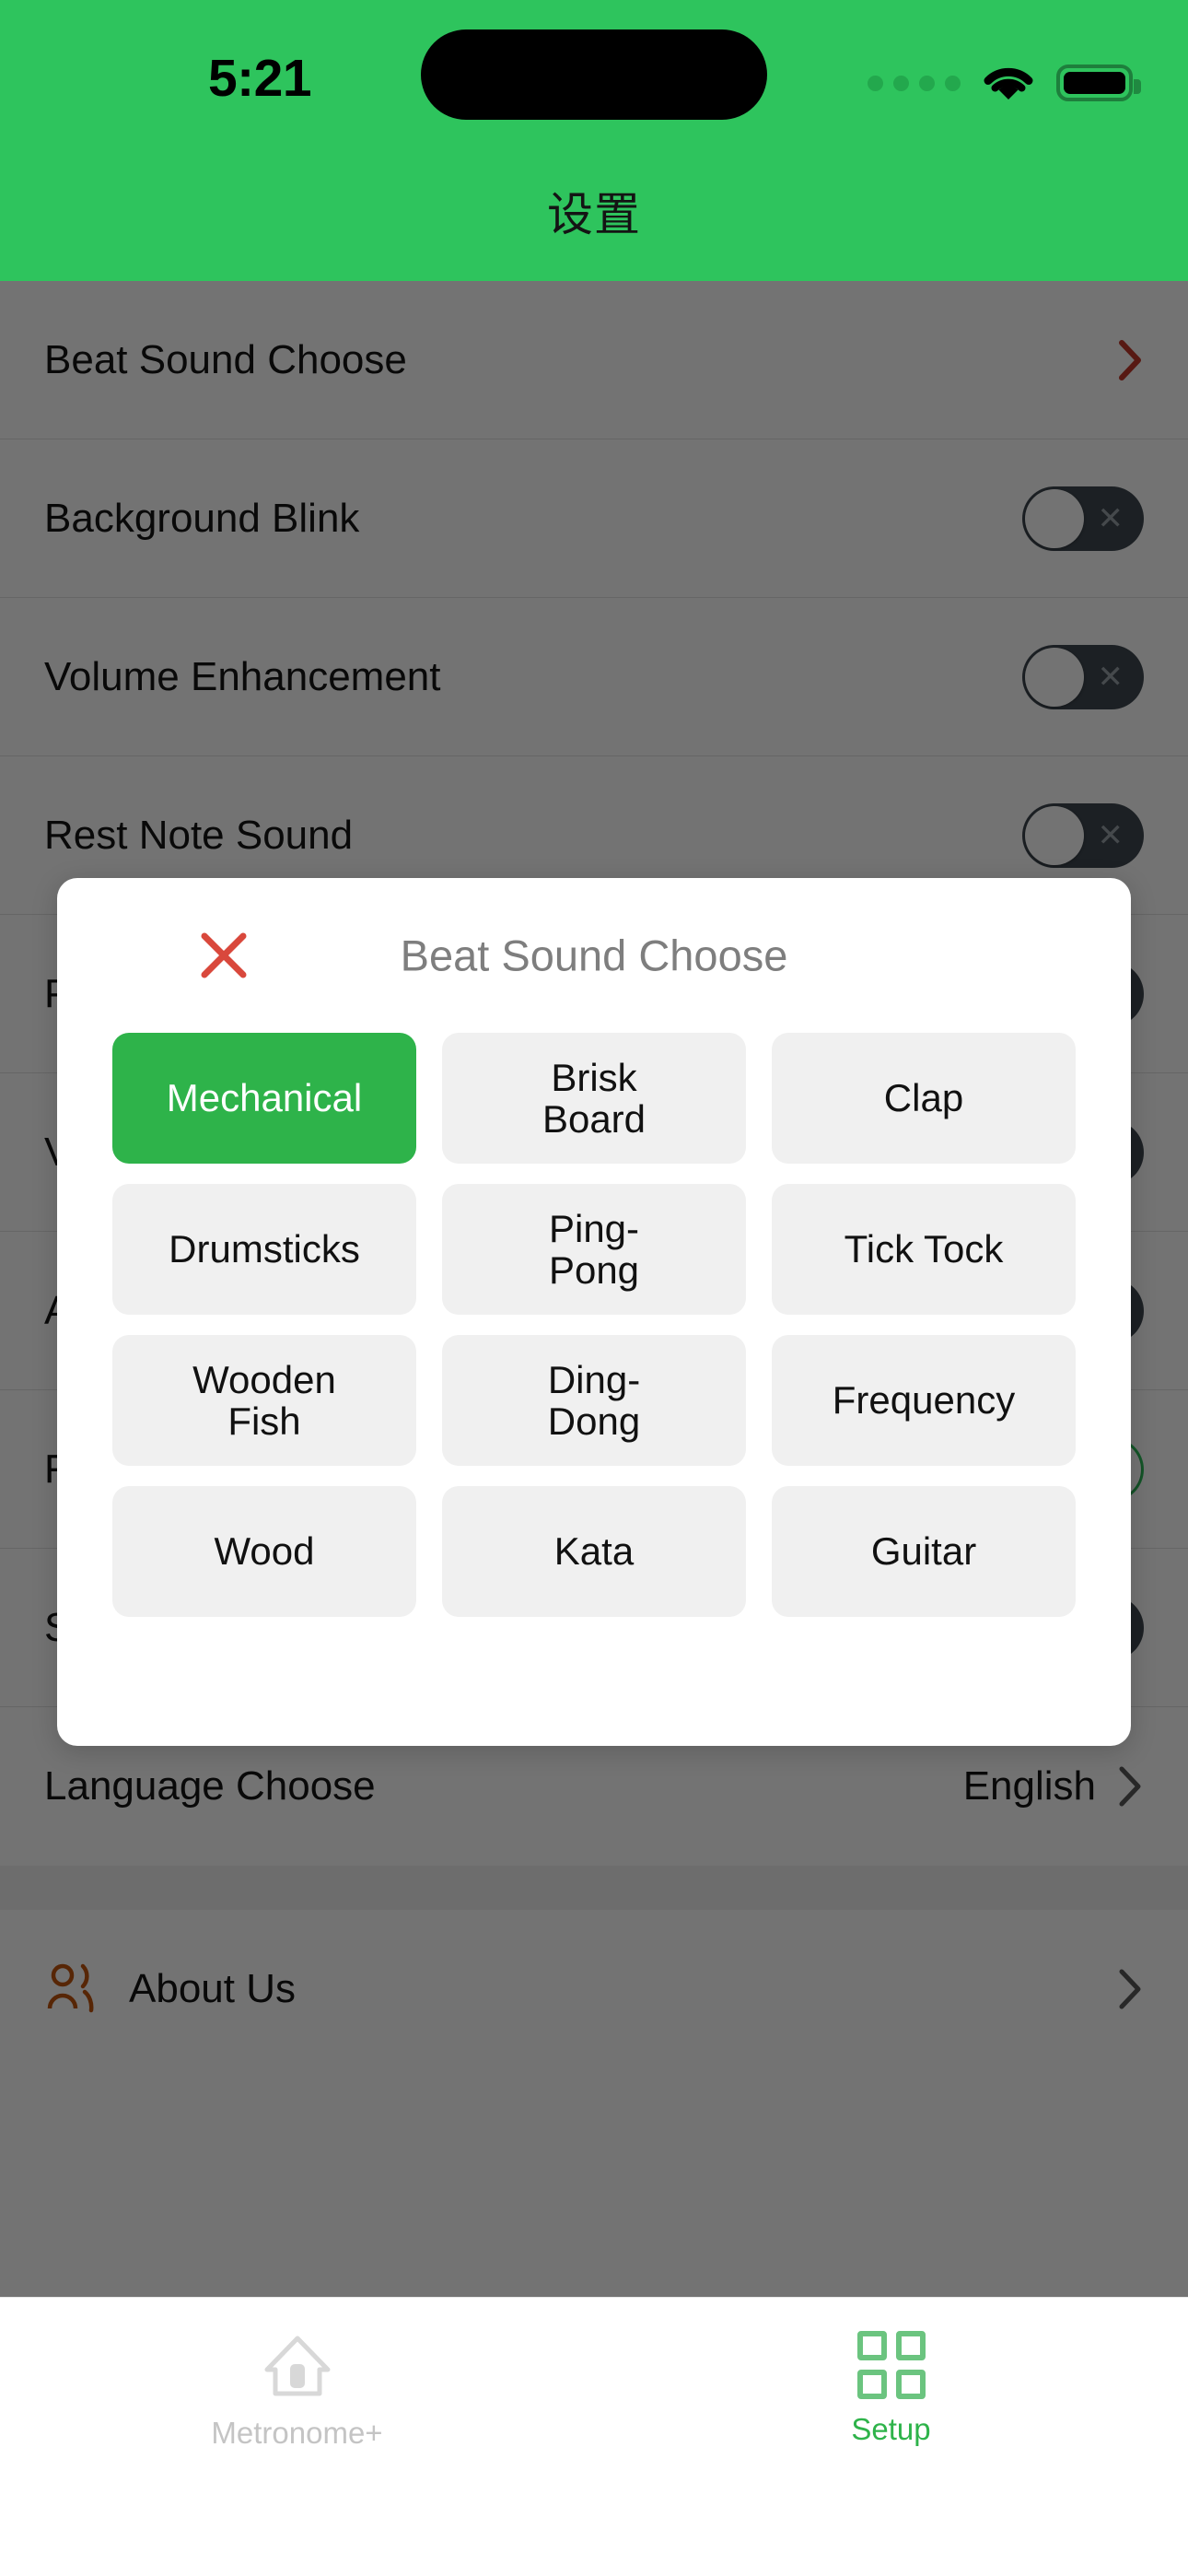  I want to click on bottom-tab-bar: Metronome+ Setup, so click(594, 2436).